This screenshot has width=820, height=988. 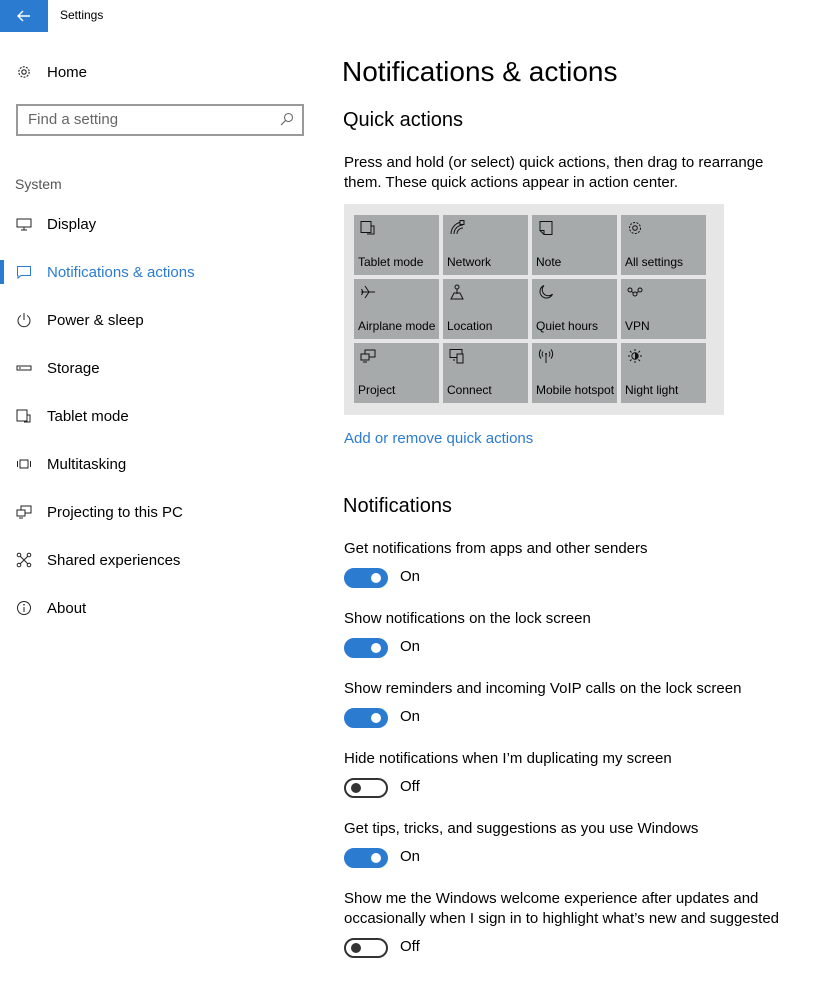 I want to click on home-label: Home, so click(x=67, y=72).